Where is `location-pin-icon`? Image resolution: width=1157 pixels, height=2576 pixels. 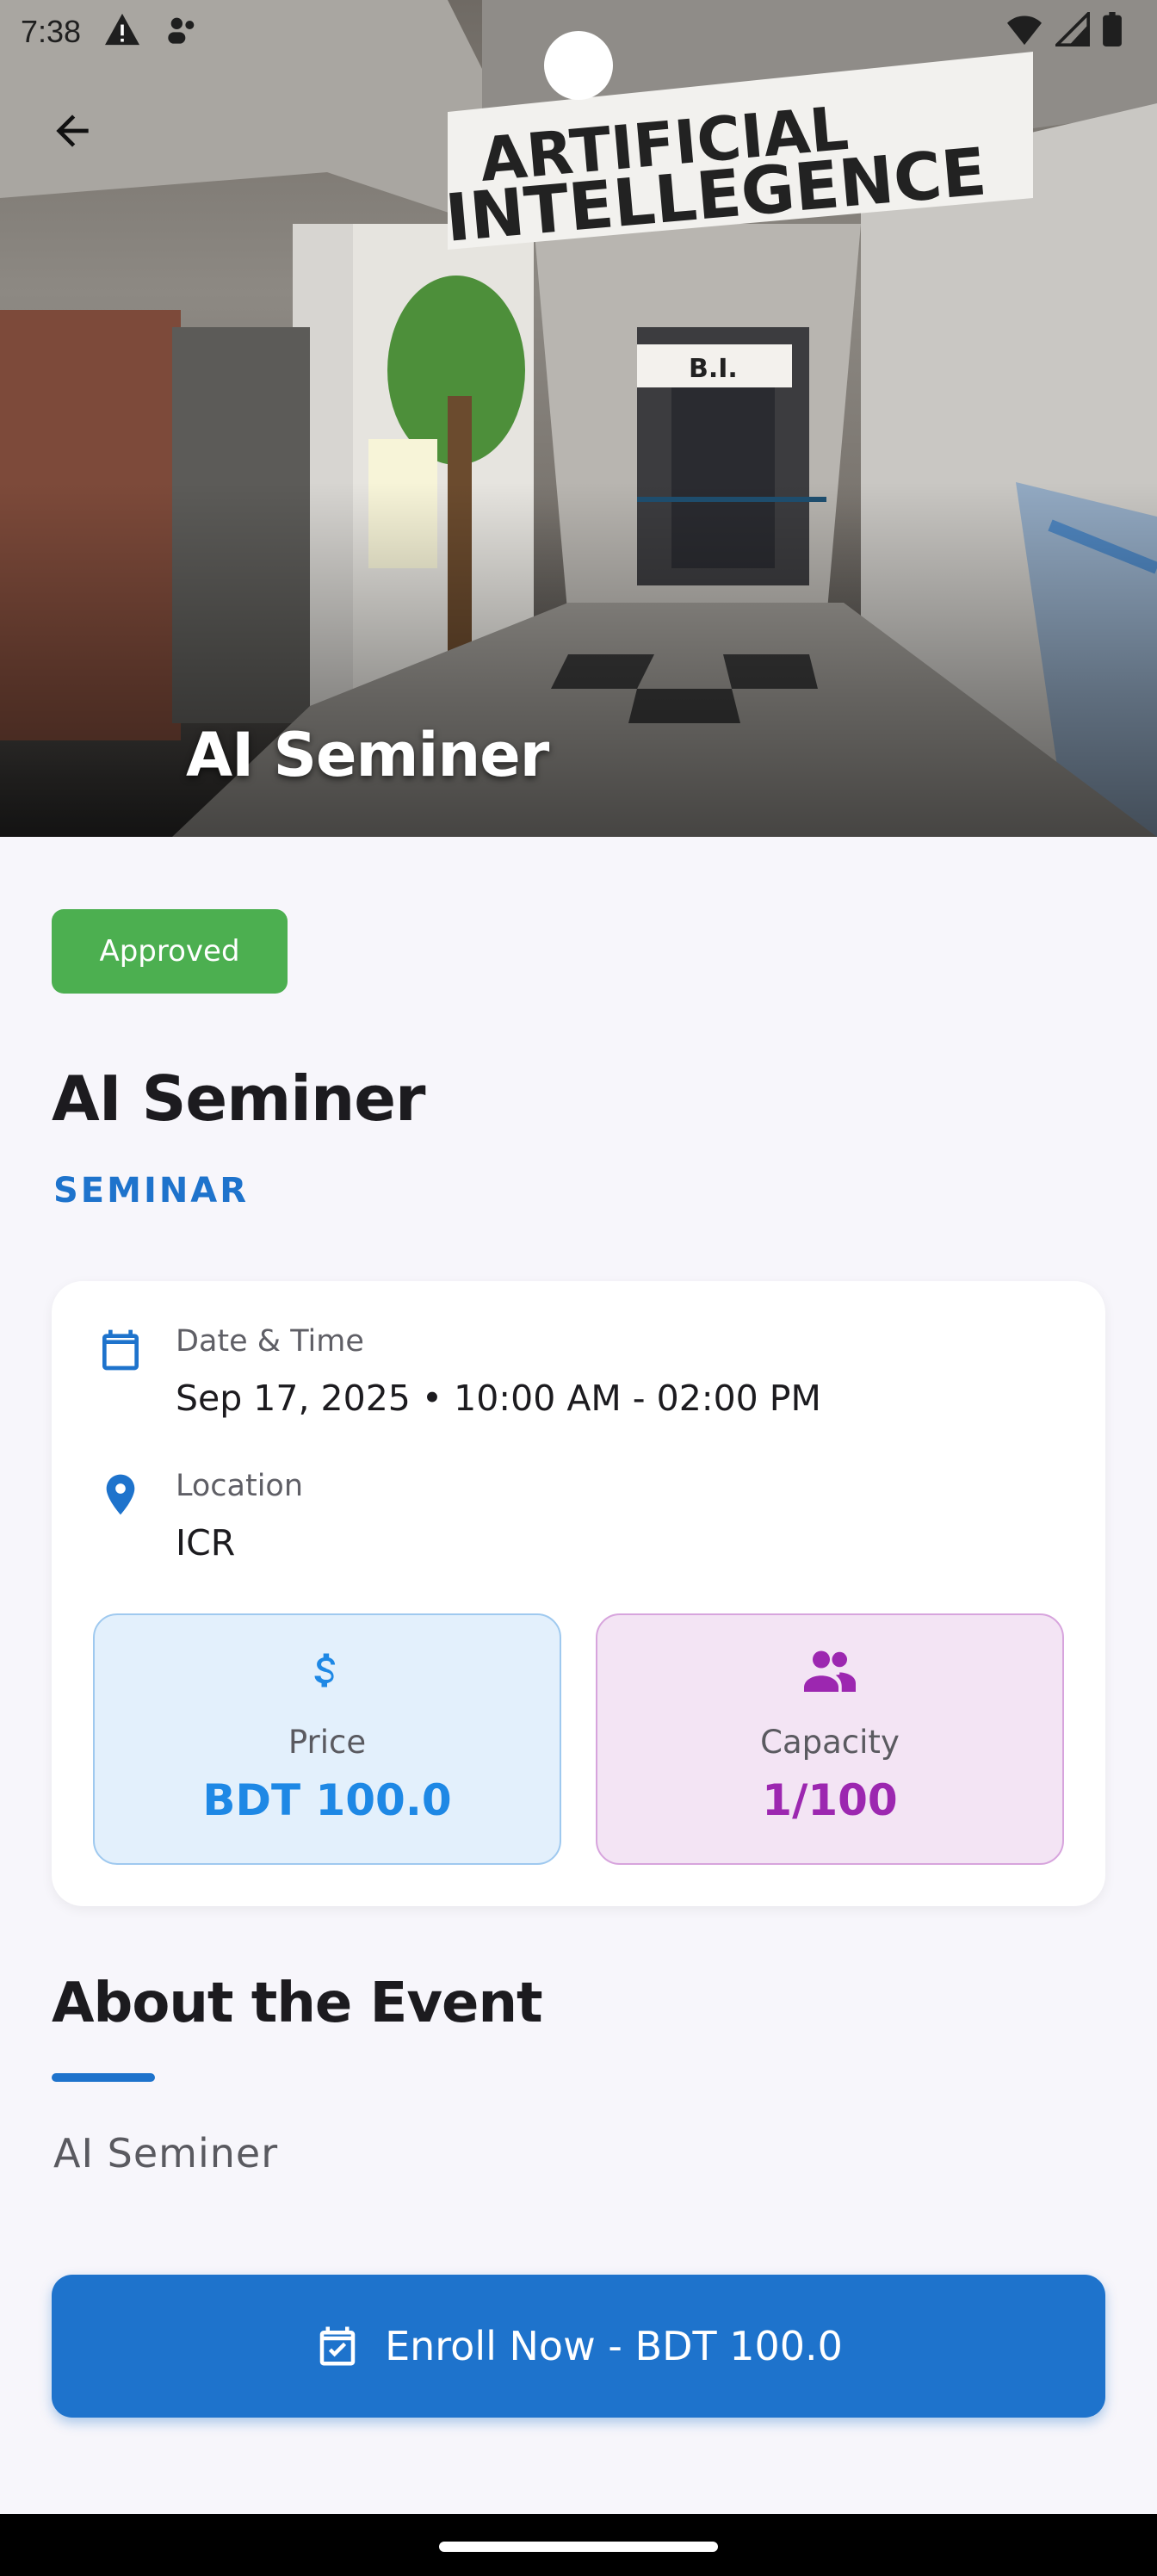 location-pin-icon is located at coordinates (121, 1495).